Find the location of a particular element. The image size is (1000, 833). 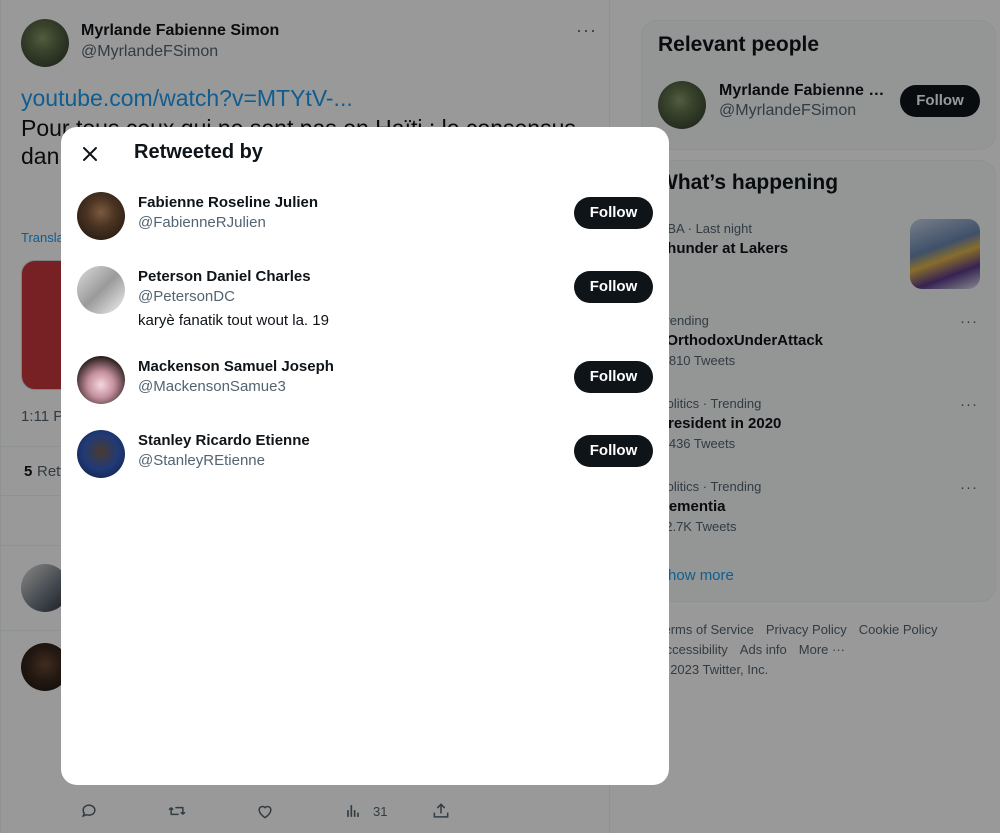

user-name: Fabienne Roseline Julien is located at coordinates (228, 202).